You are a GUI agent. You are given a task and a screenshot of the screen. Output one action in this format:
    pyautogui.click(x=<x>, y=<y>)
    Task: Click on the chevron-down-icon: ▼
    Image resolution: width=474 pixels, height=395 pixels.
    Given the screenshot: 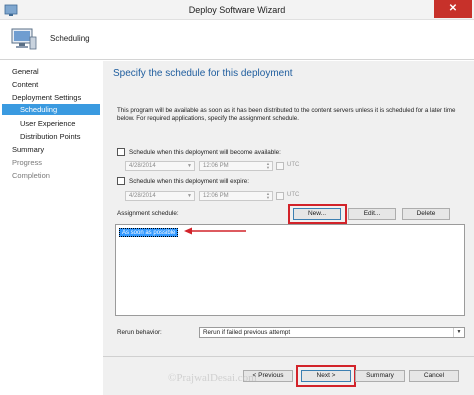 What is the action you would take?
    pyautogui.click(x=458, y=332)
    